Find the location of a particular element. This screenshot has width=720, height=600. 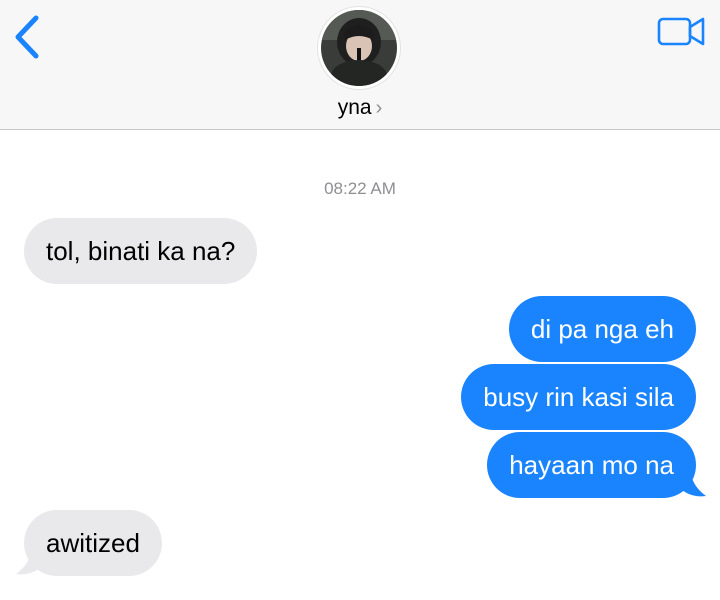

message-text: busy rin kasi sila is located at coordinates (578, 397).